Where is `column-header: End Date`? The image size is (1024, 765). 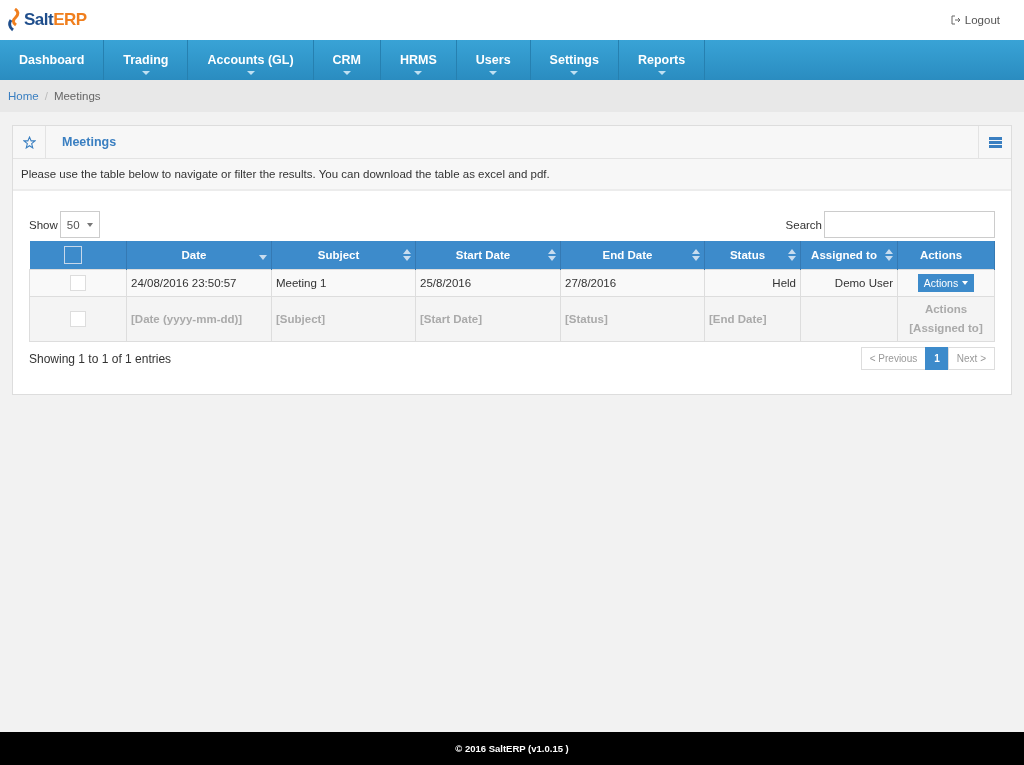
column-header: End Date is located at coordinates (632, 255).